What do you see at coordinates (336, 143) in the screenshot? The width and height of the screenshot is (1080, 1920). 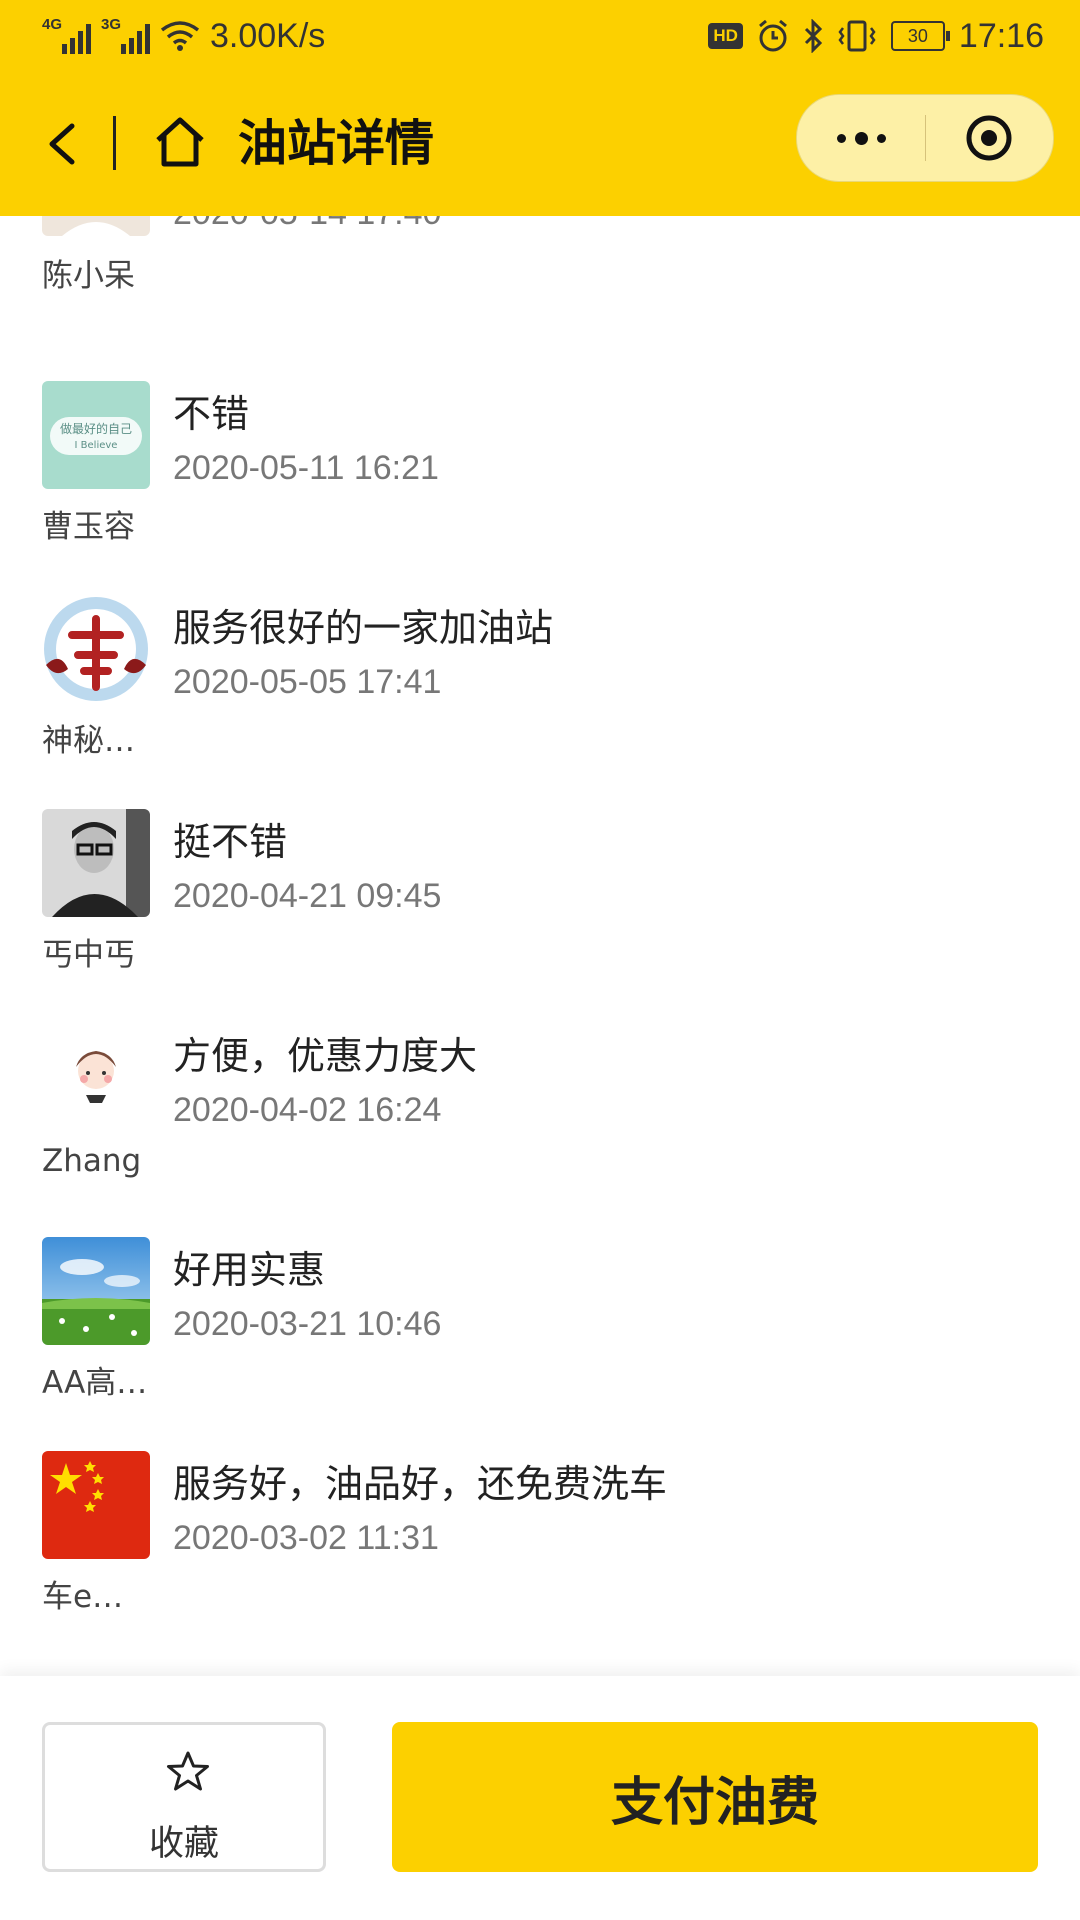 I see `page-title: 油站详情` at bounding box center [336, 143].